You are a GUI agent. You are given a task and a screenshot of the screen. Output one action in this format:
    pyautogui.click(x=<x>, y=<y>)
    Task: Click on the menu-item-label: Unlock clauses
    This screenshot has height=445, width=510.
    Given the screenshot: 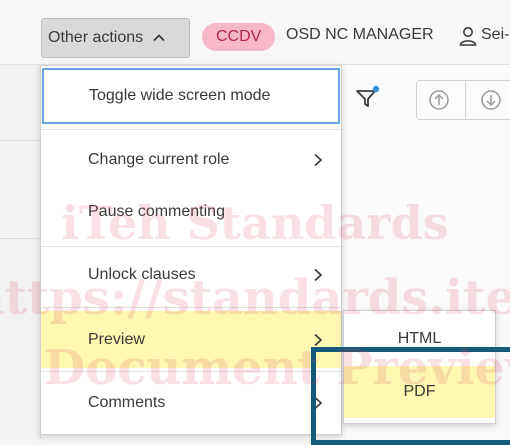 What is the action you would take?
    pyautogui.click(x=142, y=274)
    